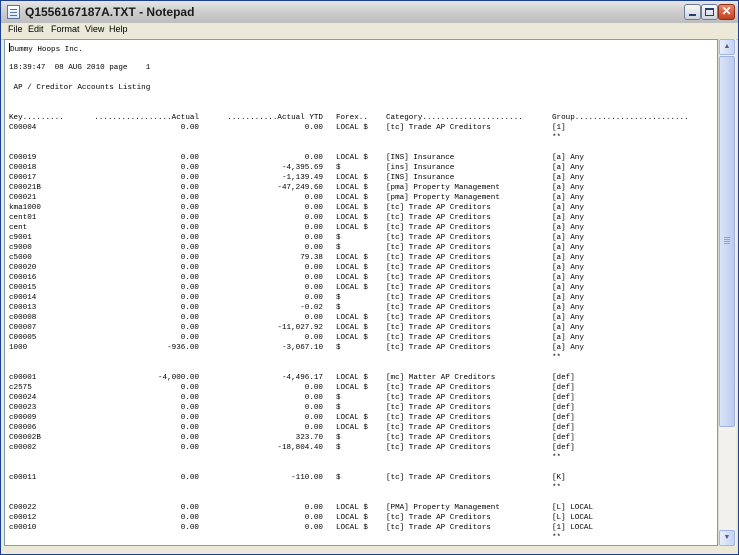 The image size is (739, 555). What do you see at coordinates (311, 308) in the screenshot?
I see `row-actual-ytd: -0.02` at bounding box center [311, 308].